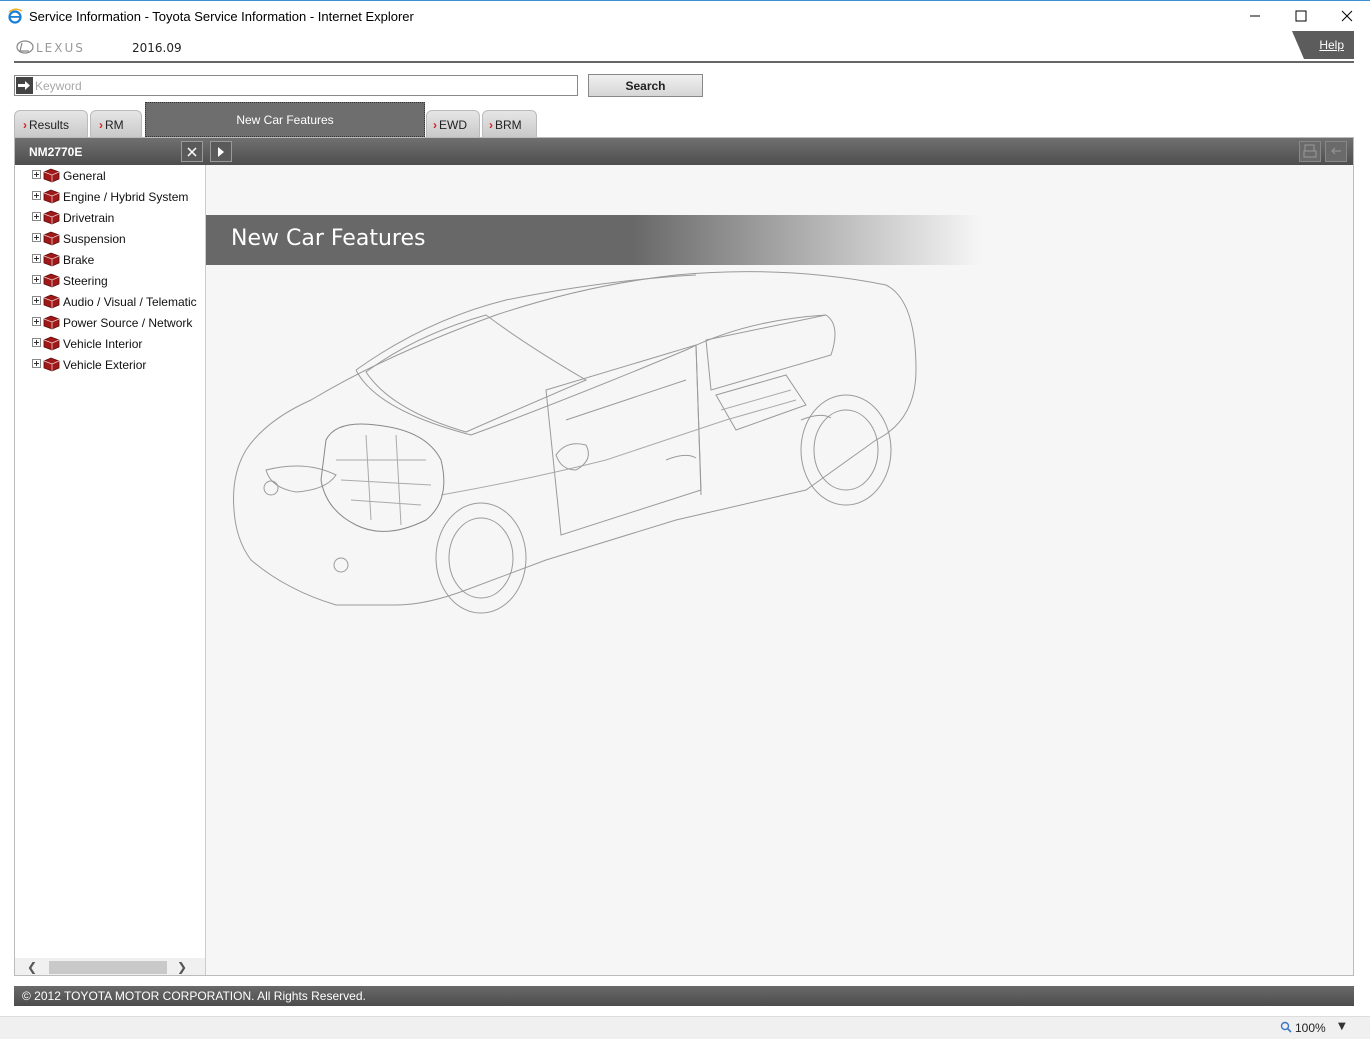 The image size is (1370, 1039). I want to click on tree-item: Steering, so click(110, 281).